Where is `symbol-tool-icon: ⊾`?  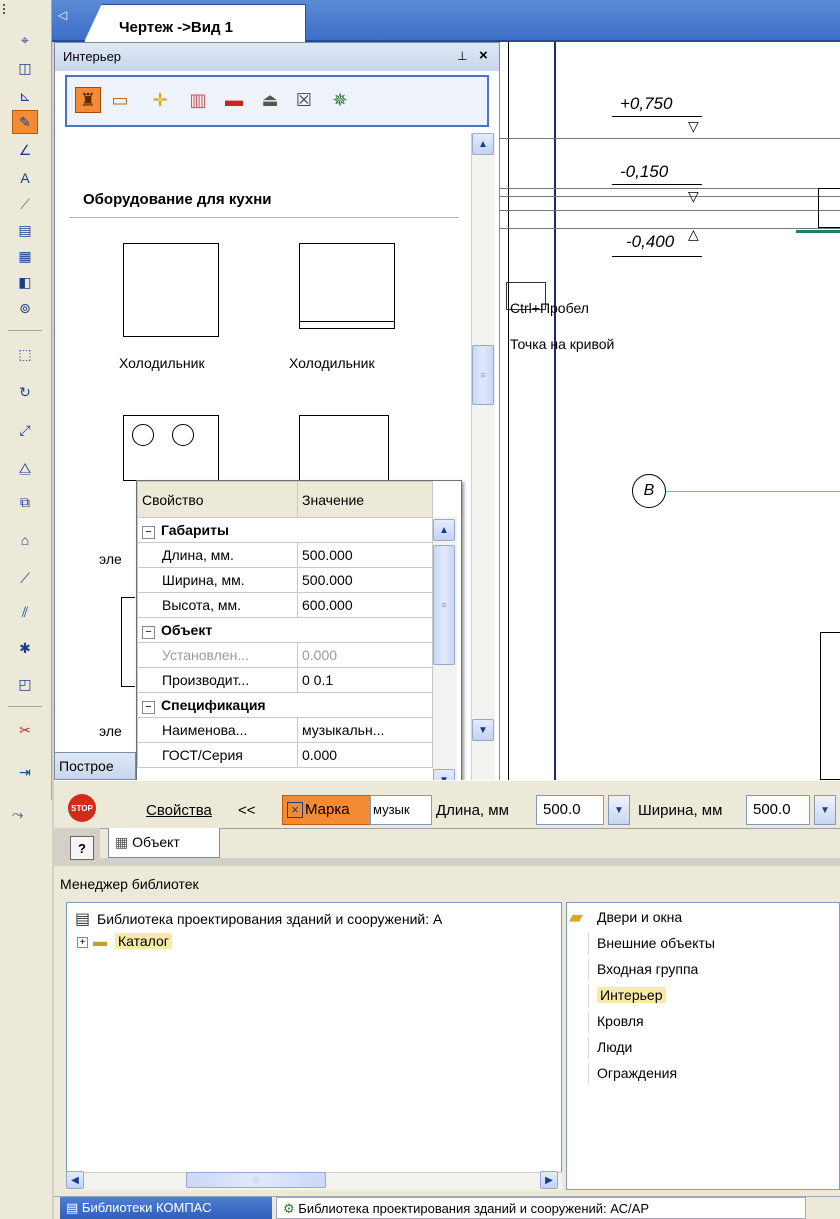 symbol-tool-icon: ⊾ is located at coordinates (25, 96).